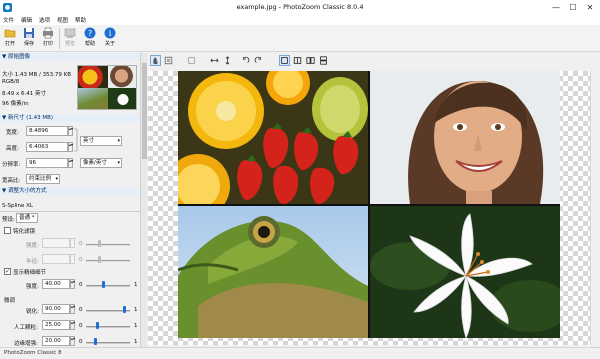 This screenshot has height=359, width=600. I want to click on print-button: 打印, so click(48, 39).